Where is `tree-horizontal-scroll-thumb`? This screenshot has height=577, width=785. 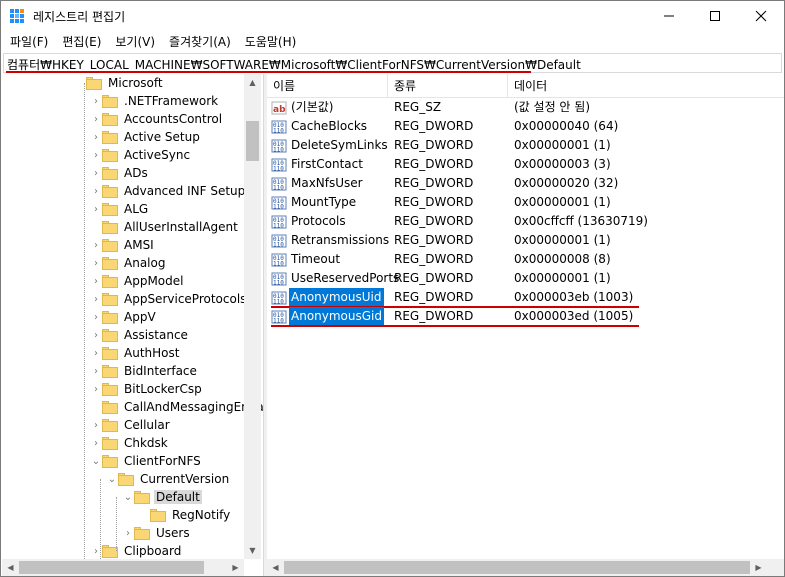 tree-horizontal-scroll-thumb is located at coordinates (111, 567).